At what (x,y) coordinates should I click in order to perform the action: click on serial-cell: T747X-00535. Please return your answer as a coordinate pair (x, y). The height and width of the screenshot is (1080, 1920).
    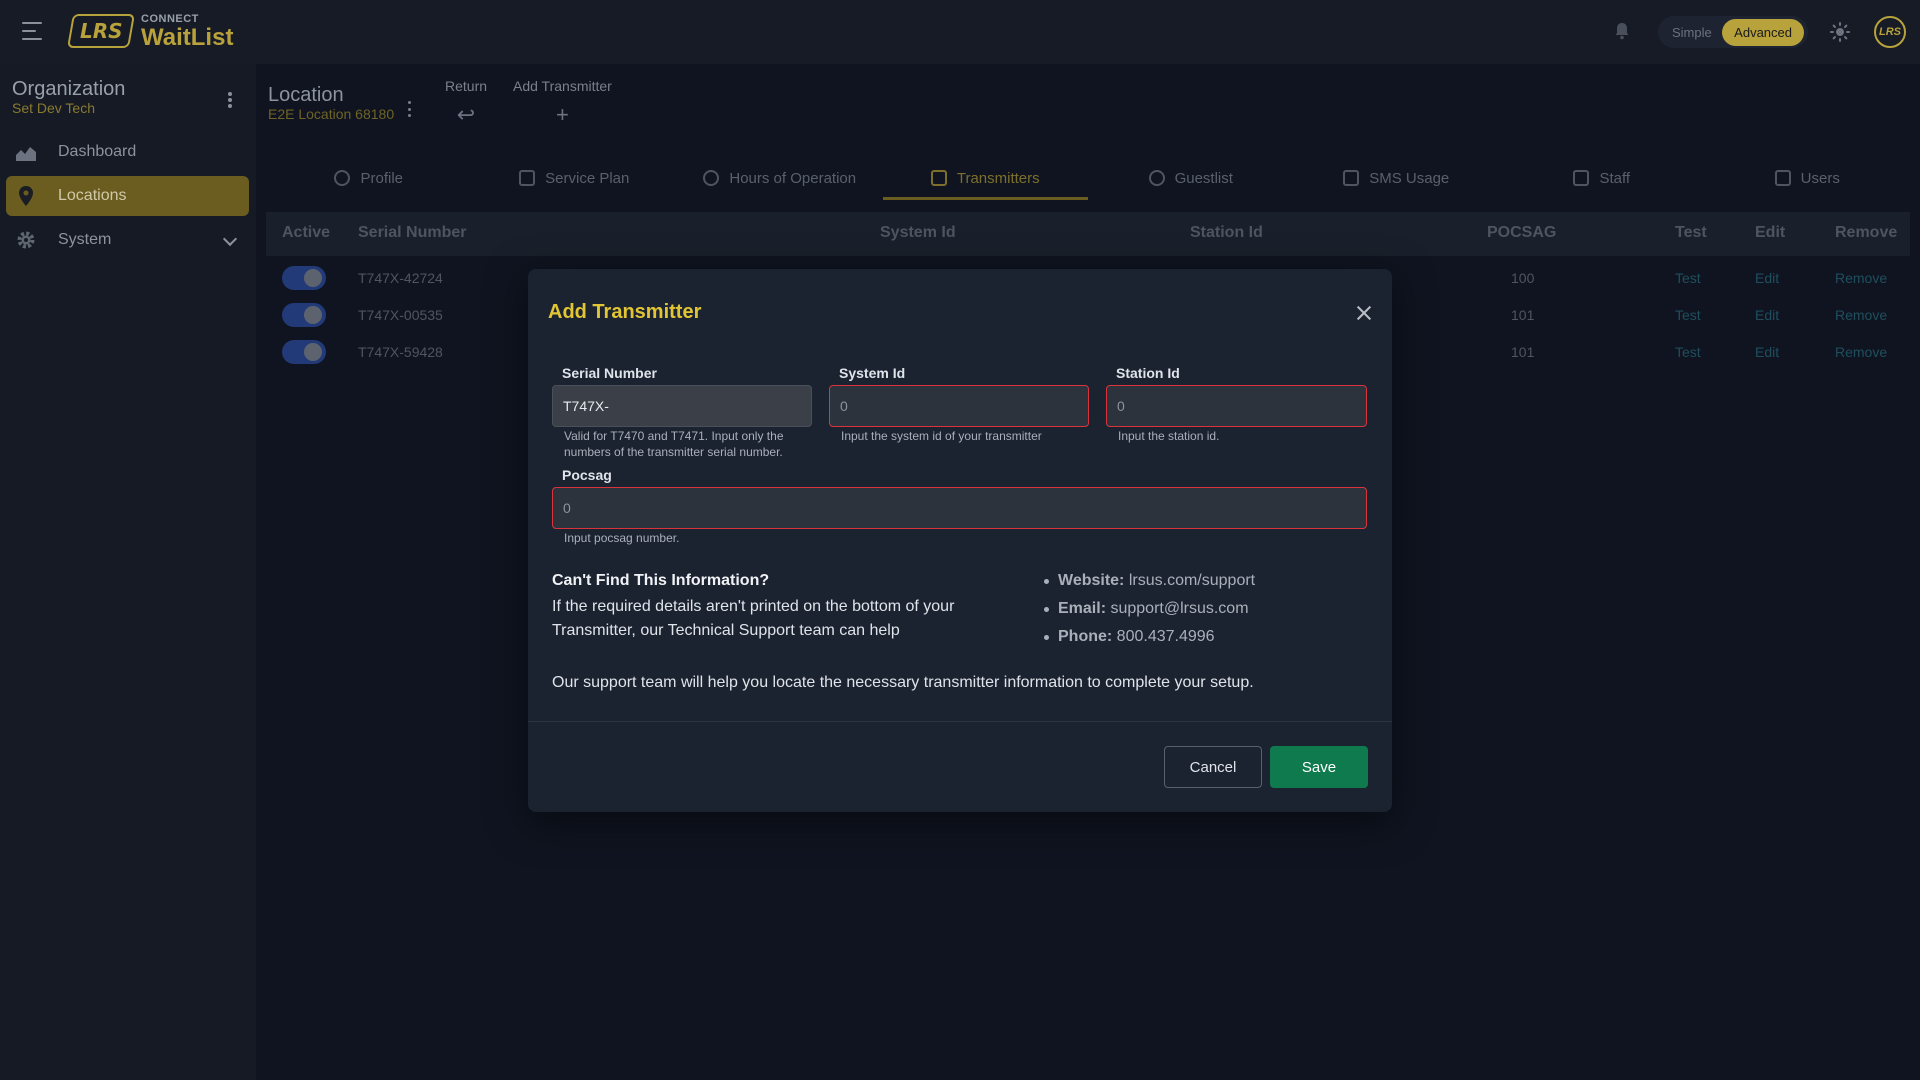
    Looking at the image, I should click on (400, 315).